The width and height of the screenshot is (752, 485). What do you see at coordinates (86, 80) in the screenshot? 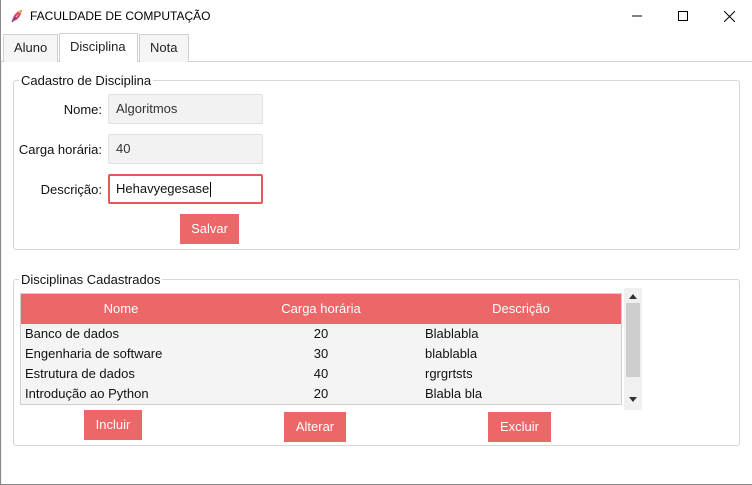
I see `cadastro-group-title: Cadastro de Disciplina` at bounding box center [86, 80].